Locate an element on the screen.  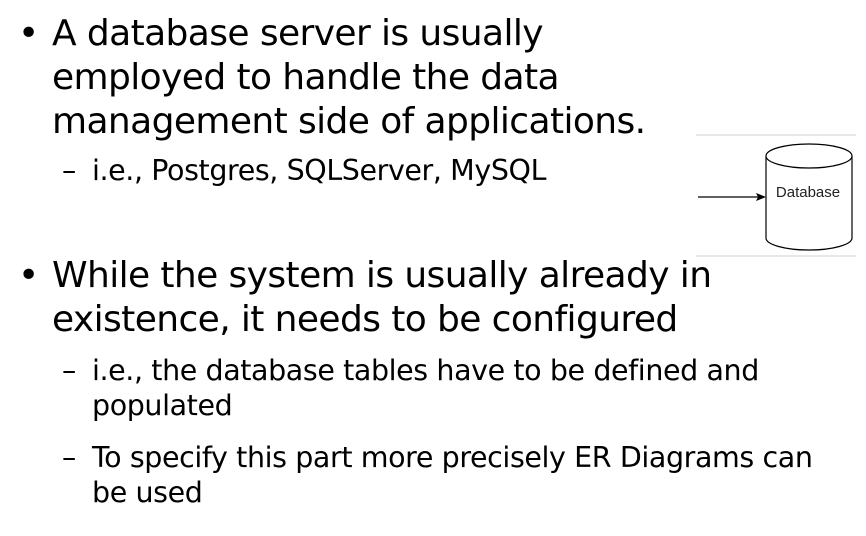
subitem-1-1-text: i.e., Postgres, SQLServer, MySQL is located at coordinates (319, 170).